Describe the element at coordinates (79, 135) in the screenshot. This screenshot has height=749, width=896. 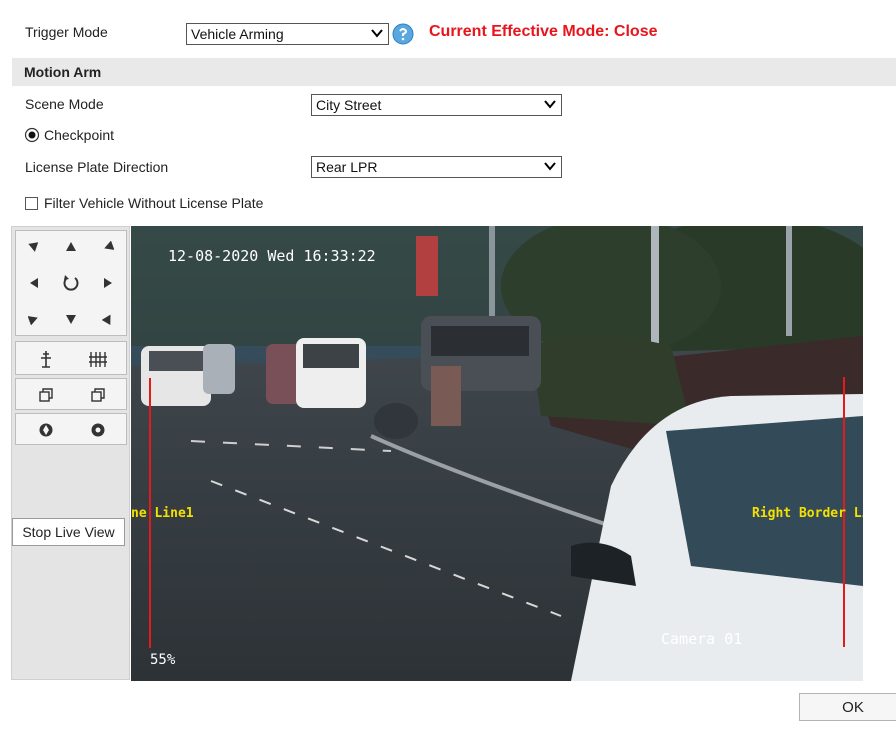
I see `checkpoint-label: Checkpoint` at that location.